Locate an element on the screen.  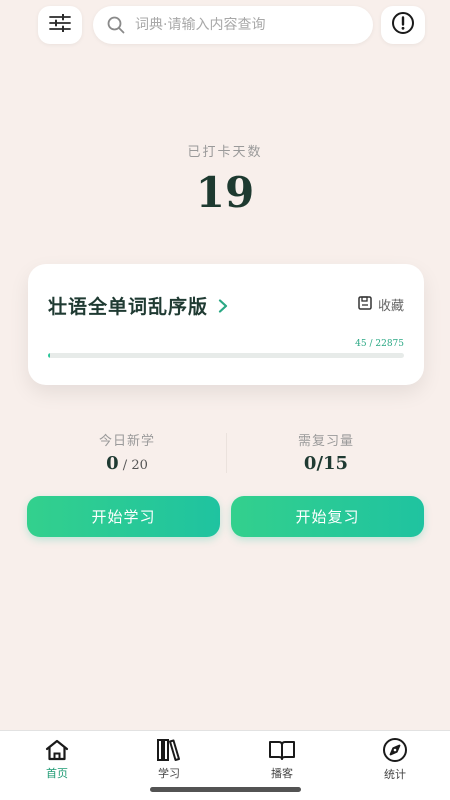
today-new-label: 今日新学 is located at coordinates (126, 441).